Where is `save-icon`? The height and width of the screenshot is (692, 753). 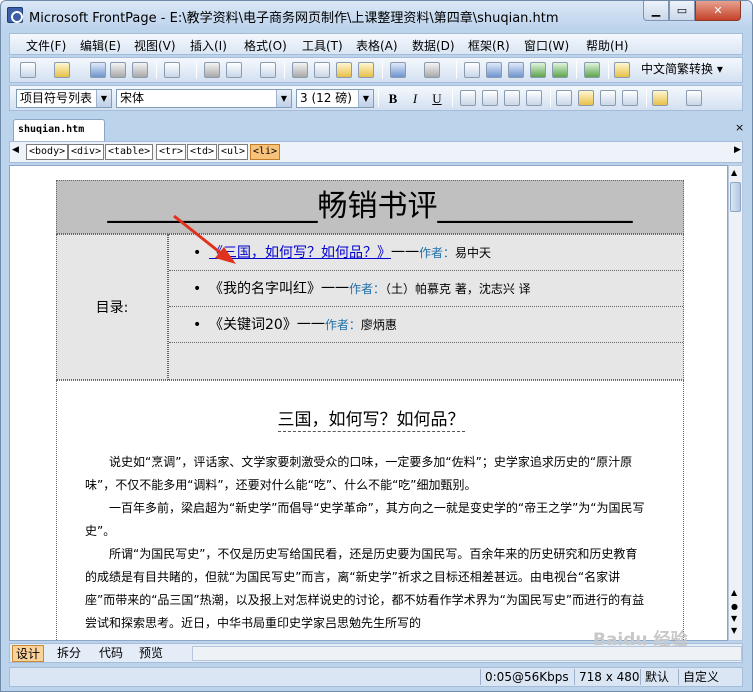 save-icon is located at coordinates (98, 70).